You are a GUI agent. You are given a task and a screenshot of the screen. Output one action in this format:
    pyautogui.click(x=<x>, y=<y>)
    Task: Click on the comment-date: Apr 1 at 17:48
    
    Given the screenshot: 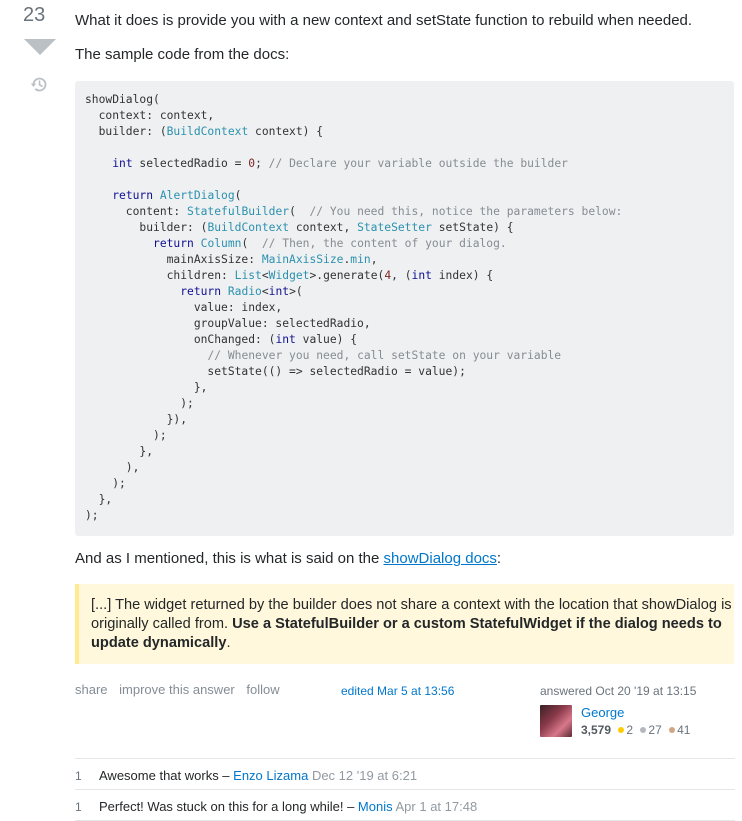 What is the action you would take?
    pyautogui.click(x=437, y=806)
    